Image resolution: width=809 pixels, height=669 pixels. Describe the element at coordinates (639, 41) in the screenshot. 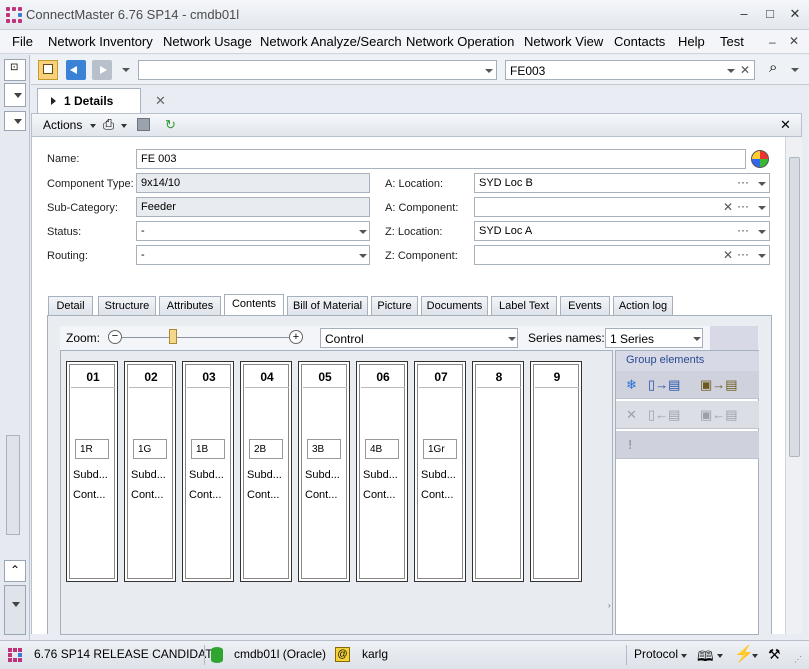

I see `menu-contacts: Contacts` at that location.